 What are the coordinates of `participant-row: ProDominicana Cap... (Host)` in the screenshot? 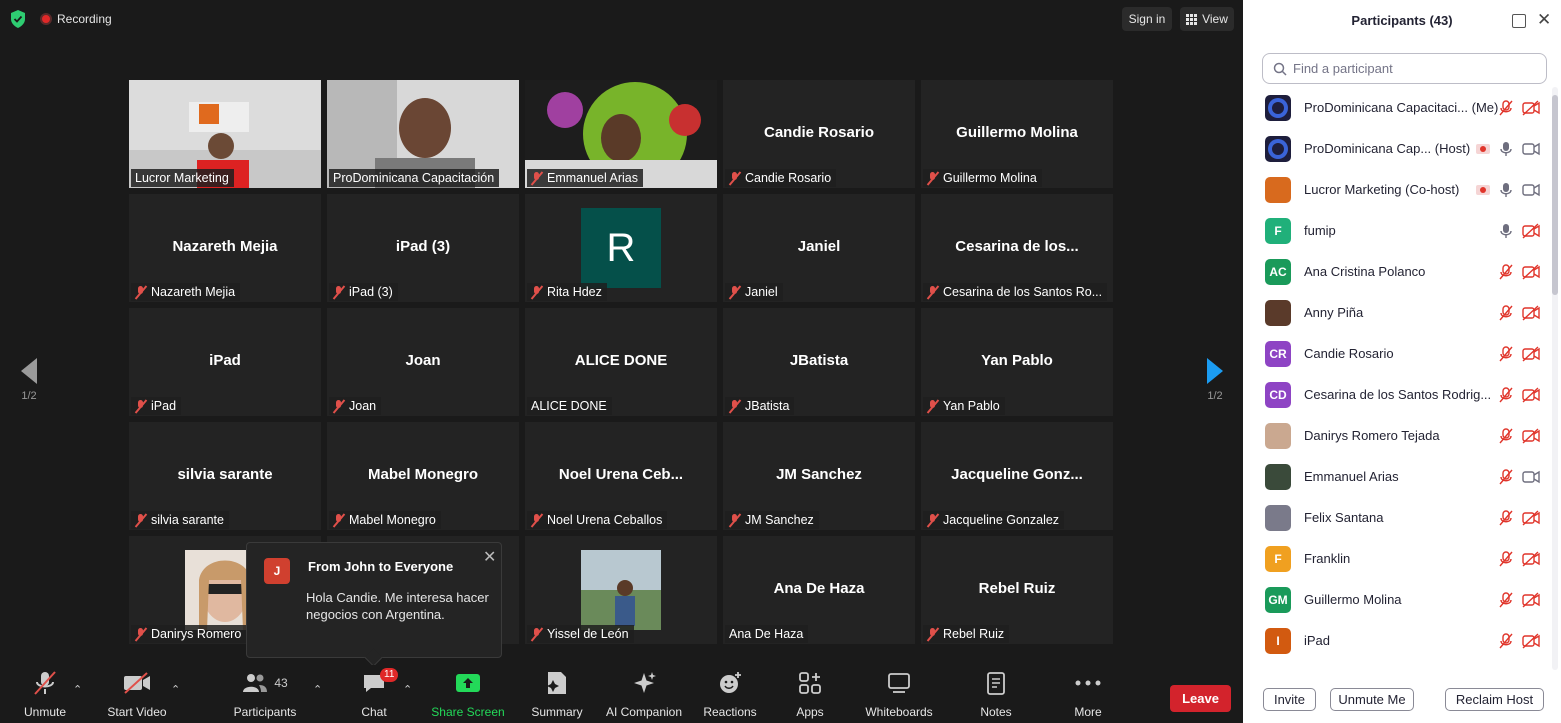 It's located at (1397, 148).